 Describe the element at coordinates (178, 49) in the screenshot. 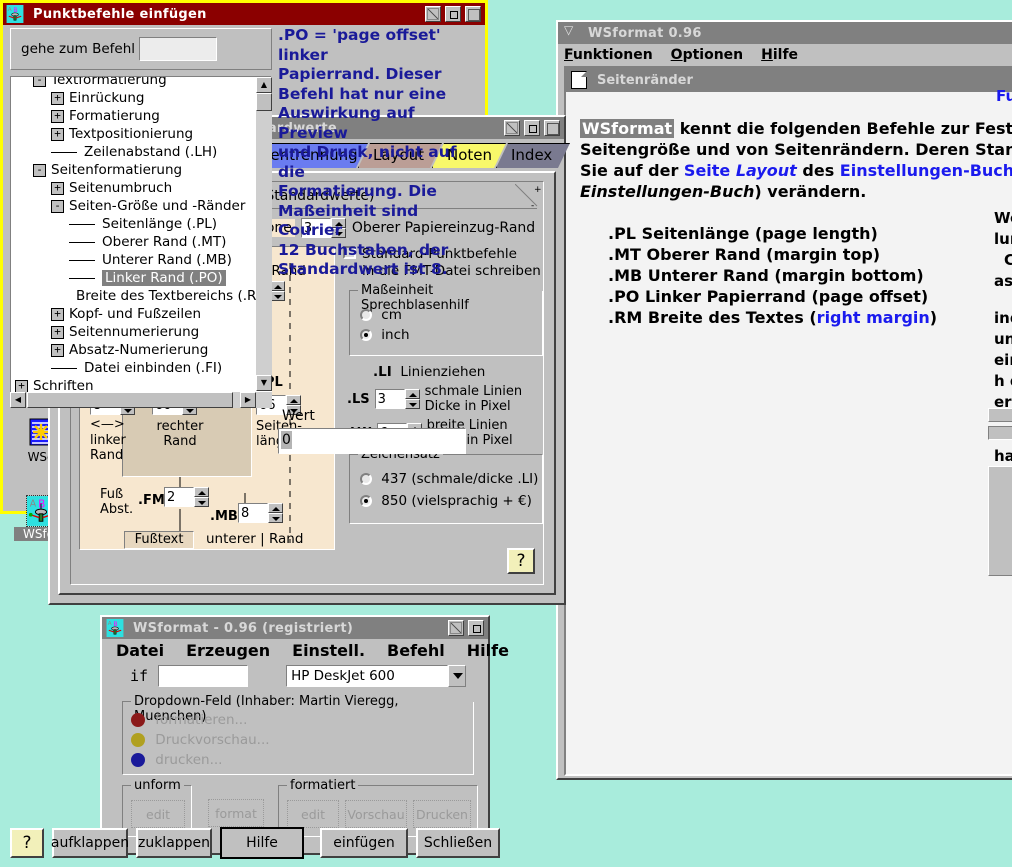

I see `goto-input` at that location.